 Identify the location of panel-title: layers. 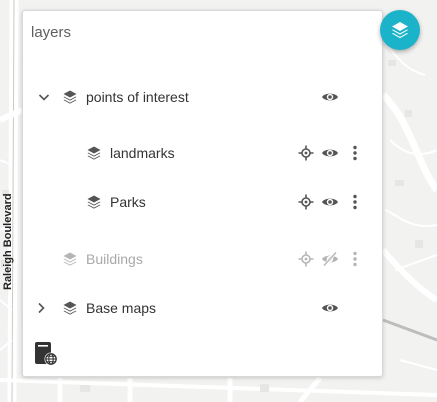
(51, 32).